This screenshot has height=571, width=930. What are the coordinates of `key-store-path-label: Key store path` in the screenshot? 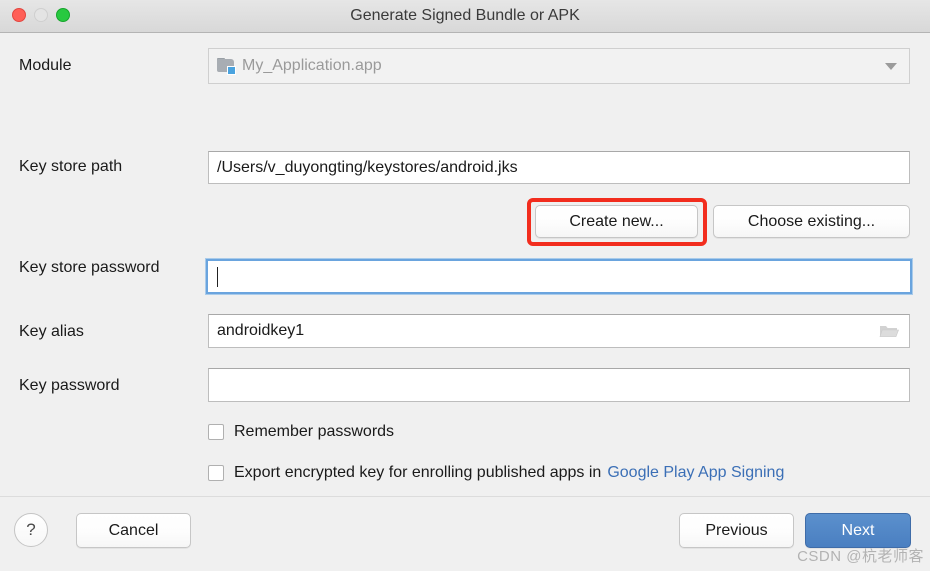 It's located at (71, 166).